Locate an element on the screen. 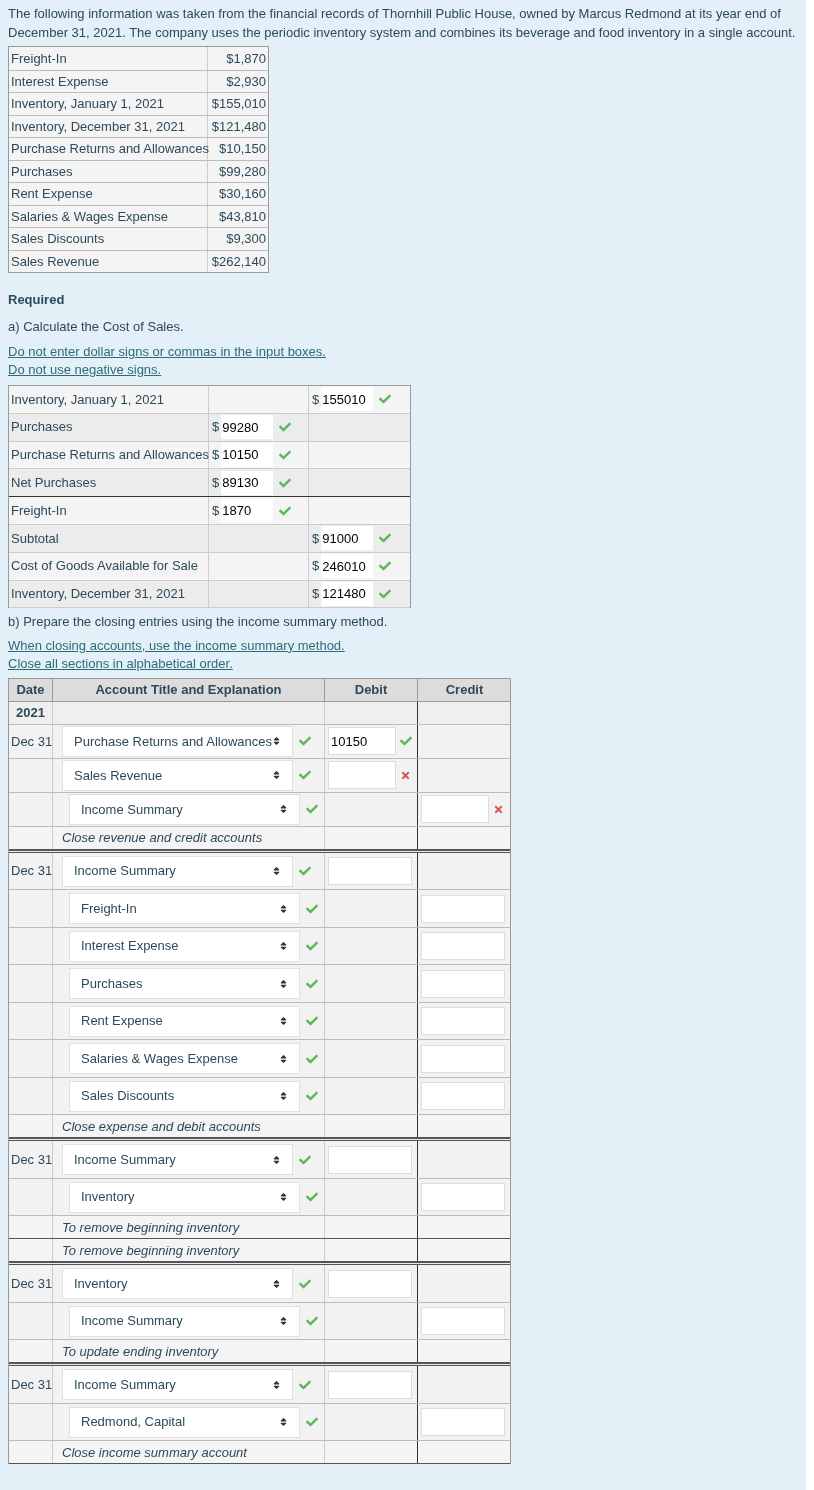 This screenshot has height=1490, width=814. amount-input: 1870 is located at coordinates (247, 510).